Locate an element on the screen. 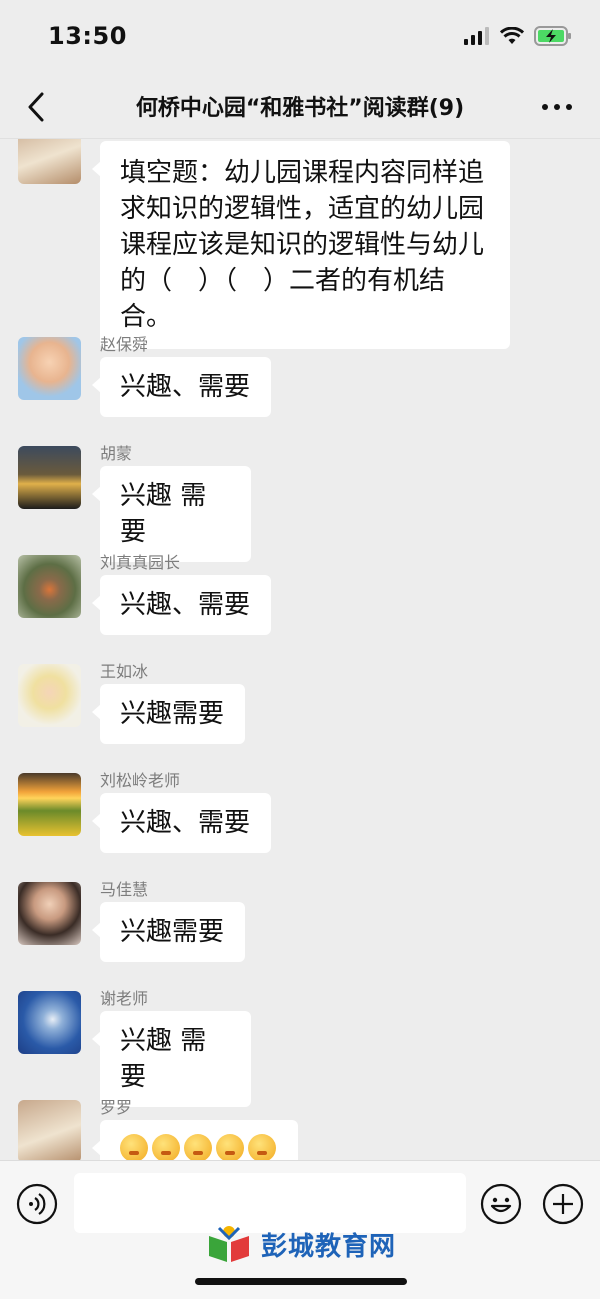  sender-name: 刘松岭老师 is located at coordinates (140, 780).